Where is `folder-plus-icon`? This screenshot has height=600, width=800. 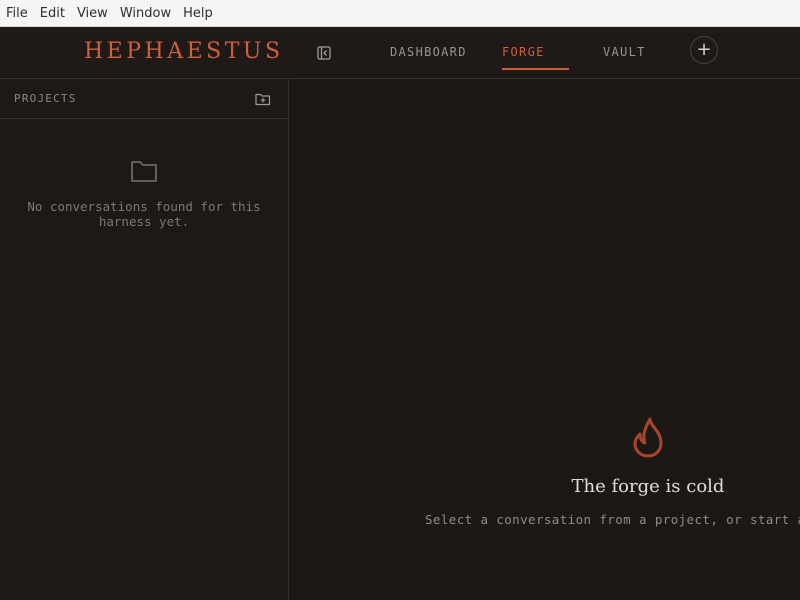
folder-plus-icon is located at coordinates (263, 99).